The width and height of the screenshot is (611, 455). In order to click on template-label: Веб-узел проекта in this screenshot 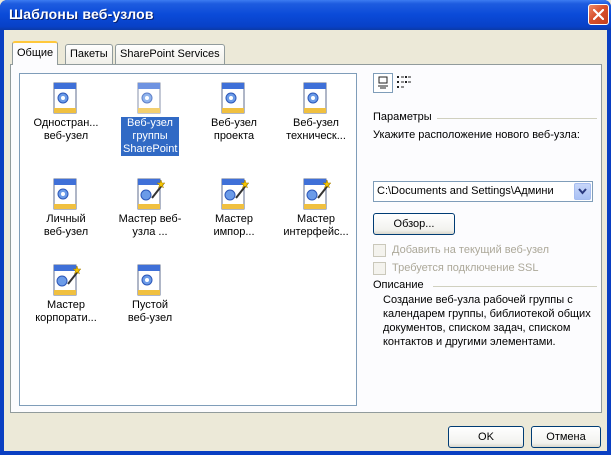, I will do `click(234, 129)`.